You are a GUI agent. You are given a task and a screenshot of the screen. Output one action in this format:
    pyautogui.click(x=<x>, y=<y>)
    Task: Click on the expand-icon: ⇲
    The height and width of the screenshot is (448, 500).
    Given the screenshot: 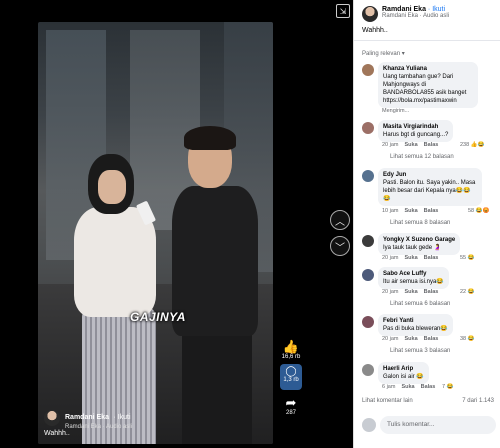 What is the action you would take?
    pyautogui.click(x=343, y=11)
    